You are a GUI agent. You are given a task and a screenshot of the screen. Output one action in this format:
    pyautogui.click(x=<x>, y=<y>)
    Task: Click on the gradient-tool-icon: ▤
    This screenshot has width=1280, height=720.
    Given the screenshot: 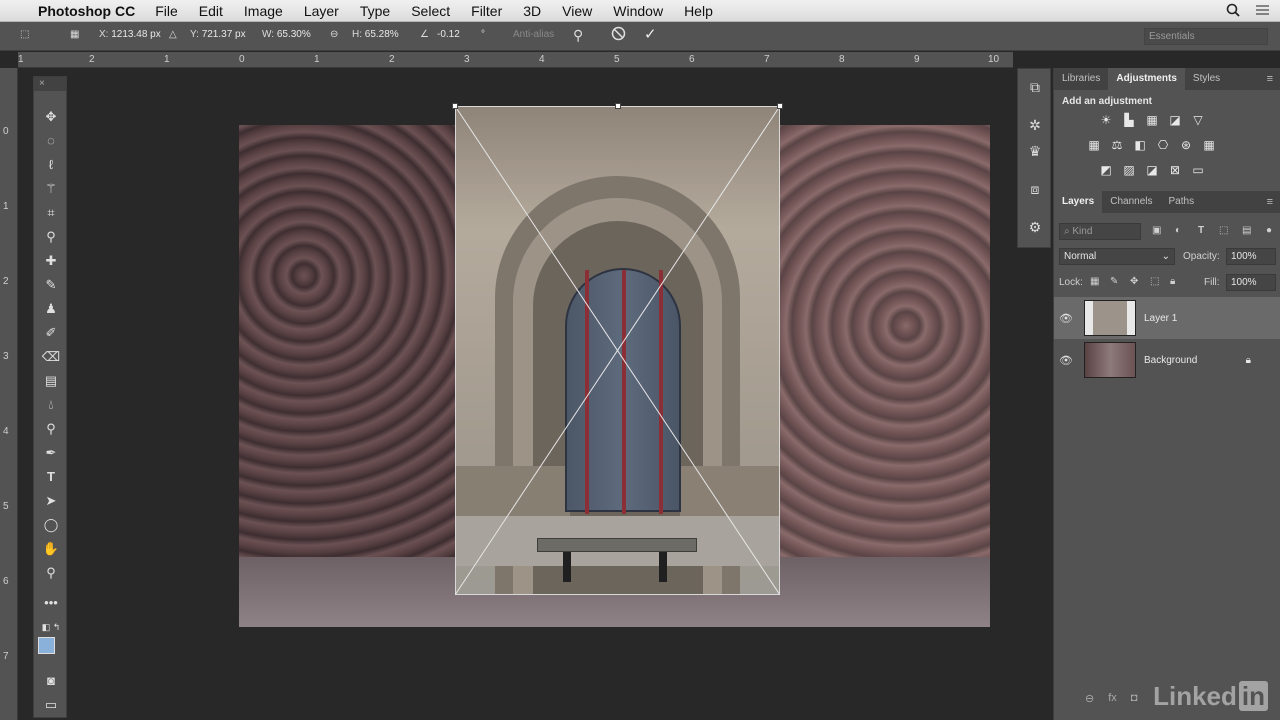 What is the action you would take?
    pyautogui.click(x=51, y=381)
    